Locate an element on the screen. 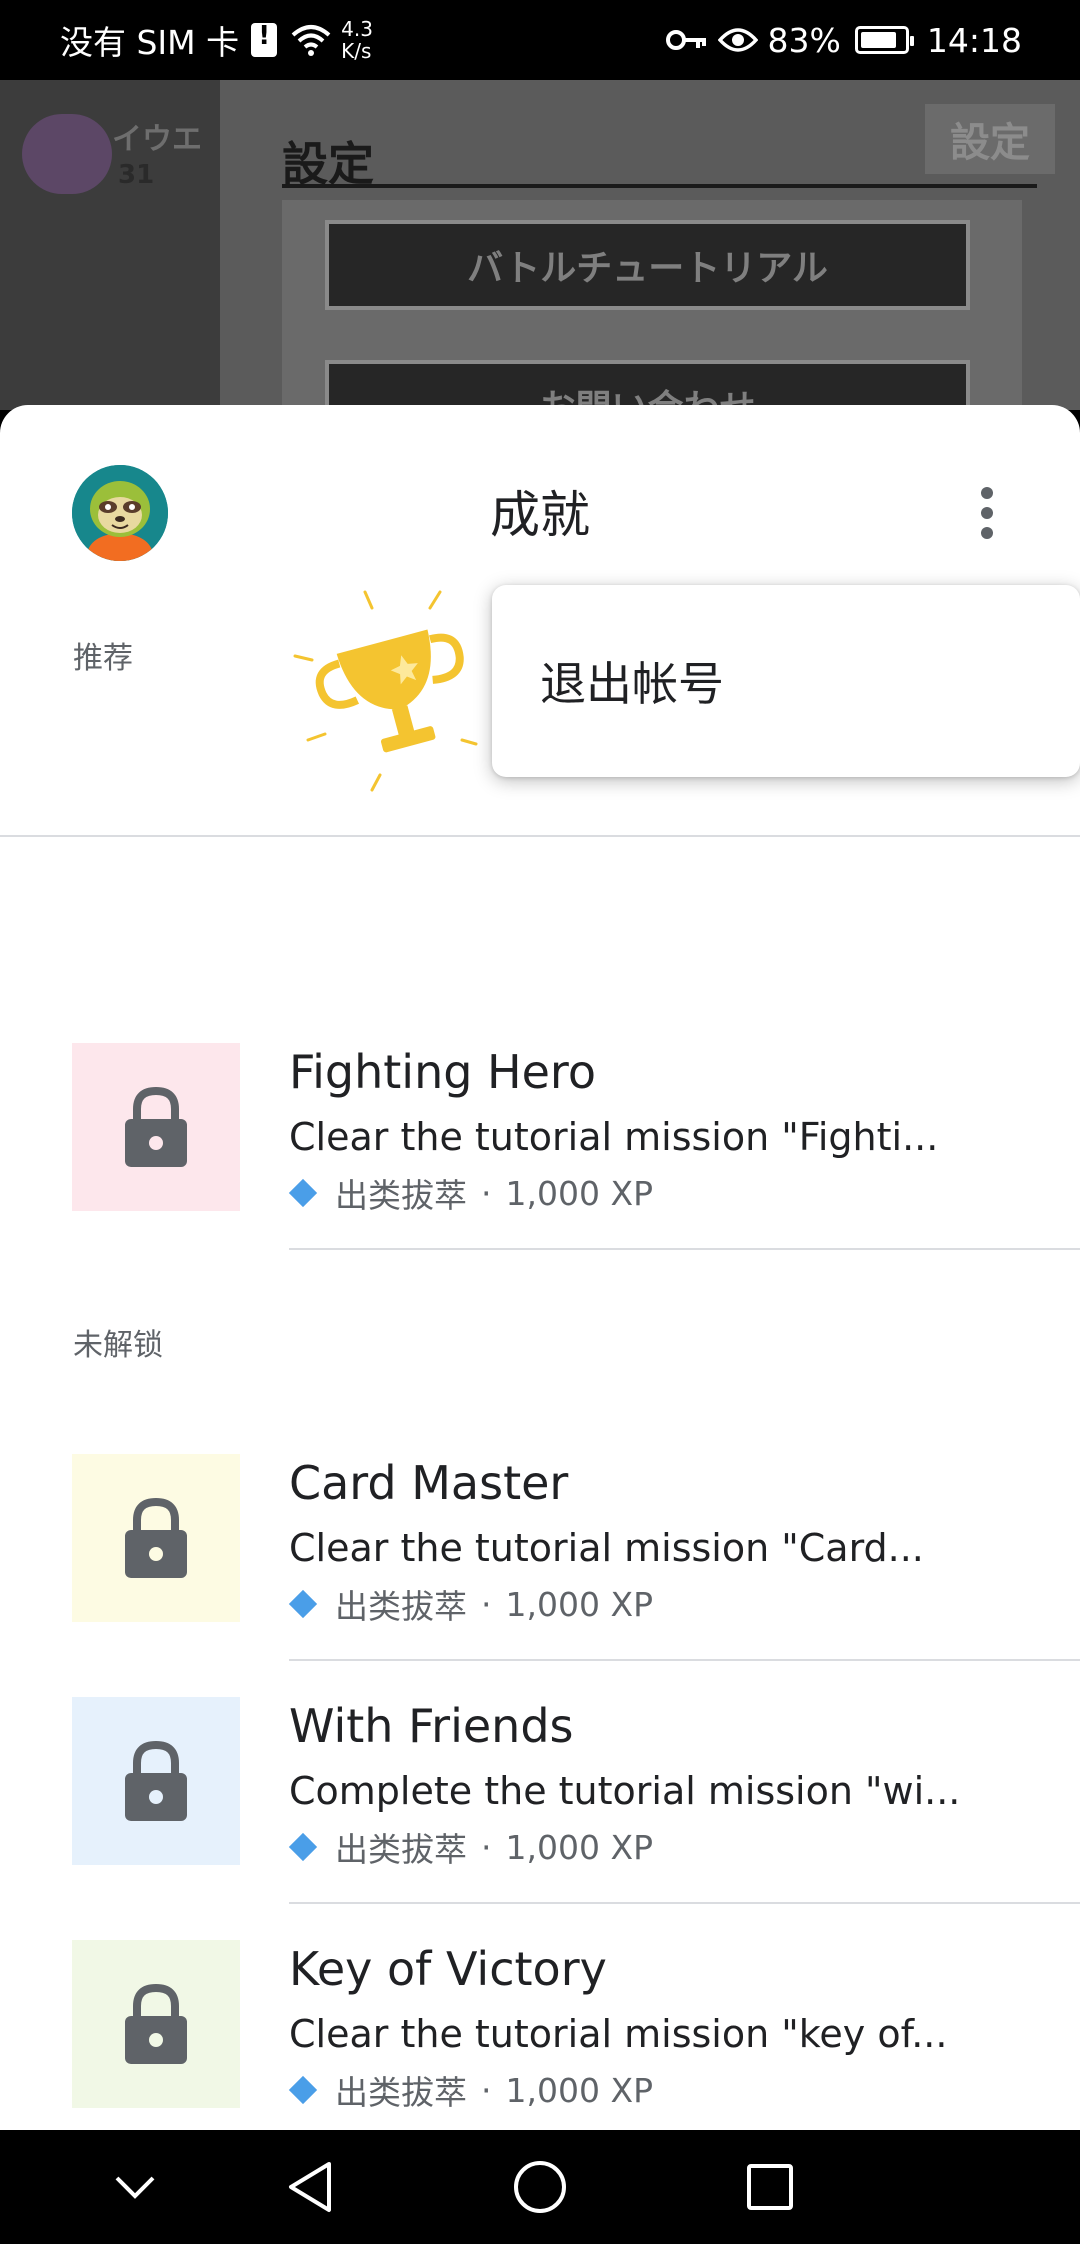  nav-back-button is located at coordinates (310, 2187).